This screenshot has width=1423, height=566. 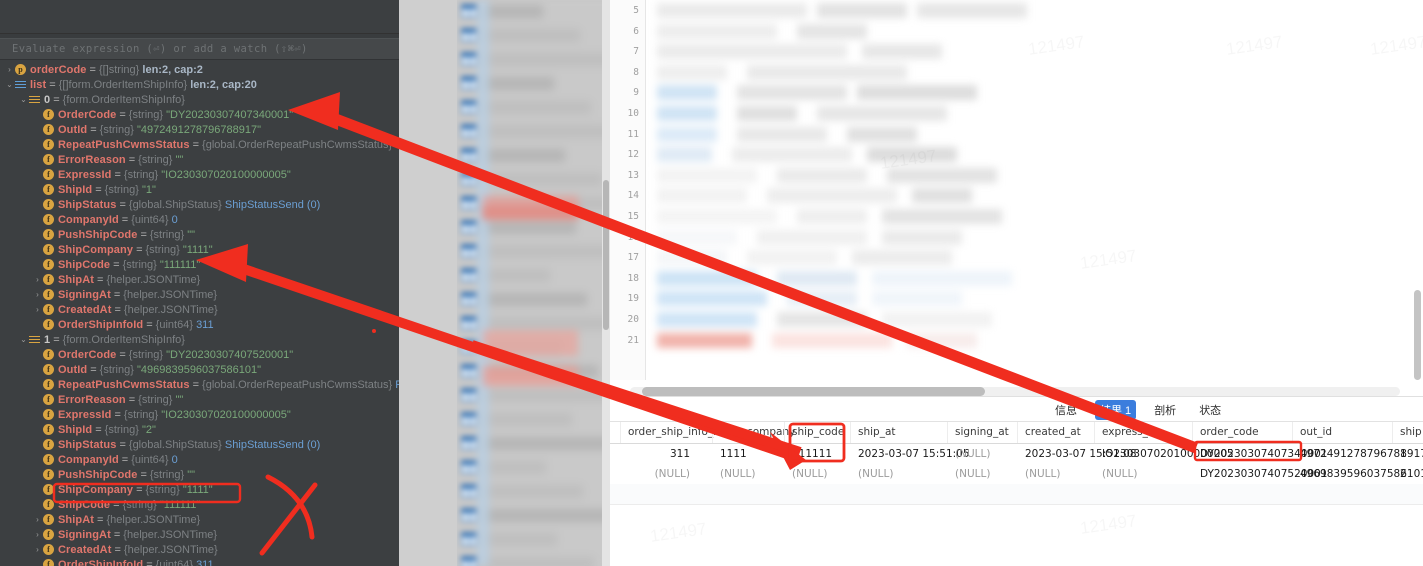 I want to click on table-cell: 2023-03-07 15:51:05, so click(x=914, y=454).